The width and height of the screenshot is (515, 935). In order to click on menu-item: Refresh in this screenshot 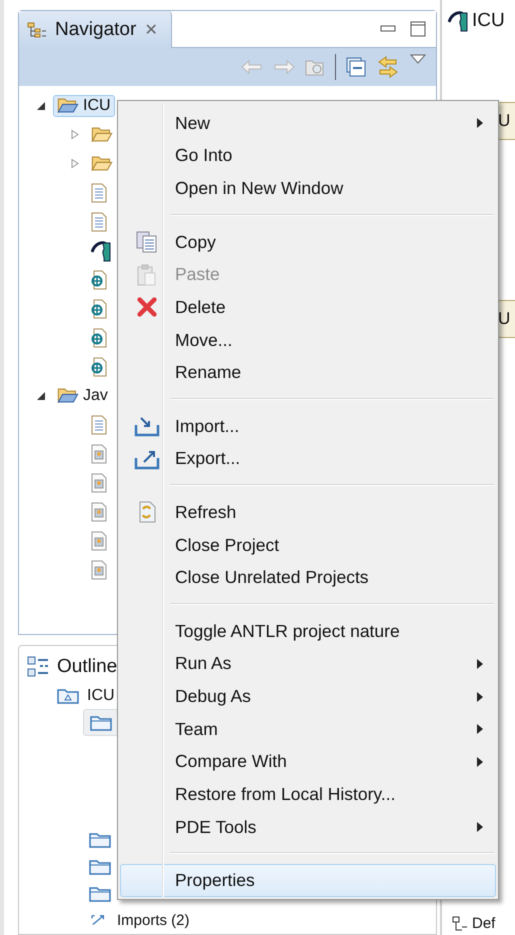, I will do `click(308, 512)`.